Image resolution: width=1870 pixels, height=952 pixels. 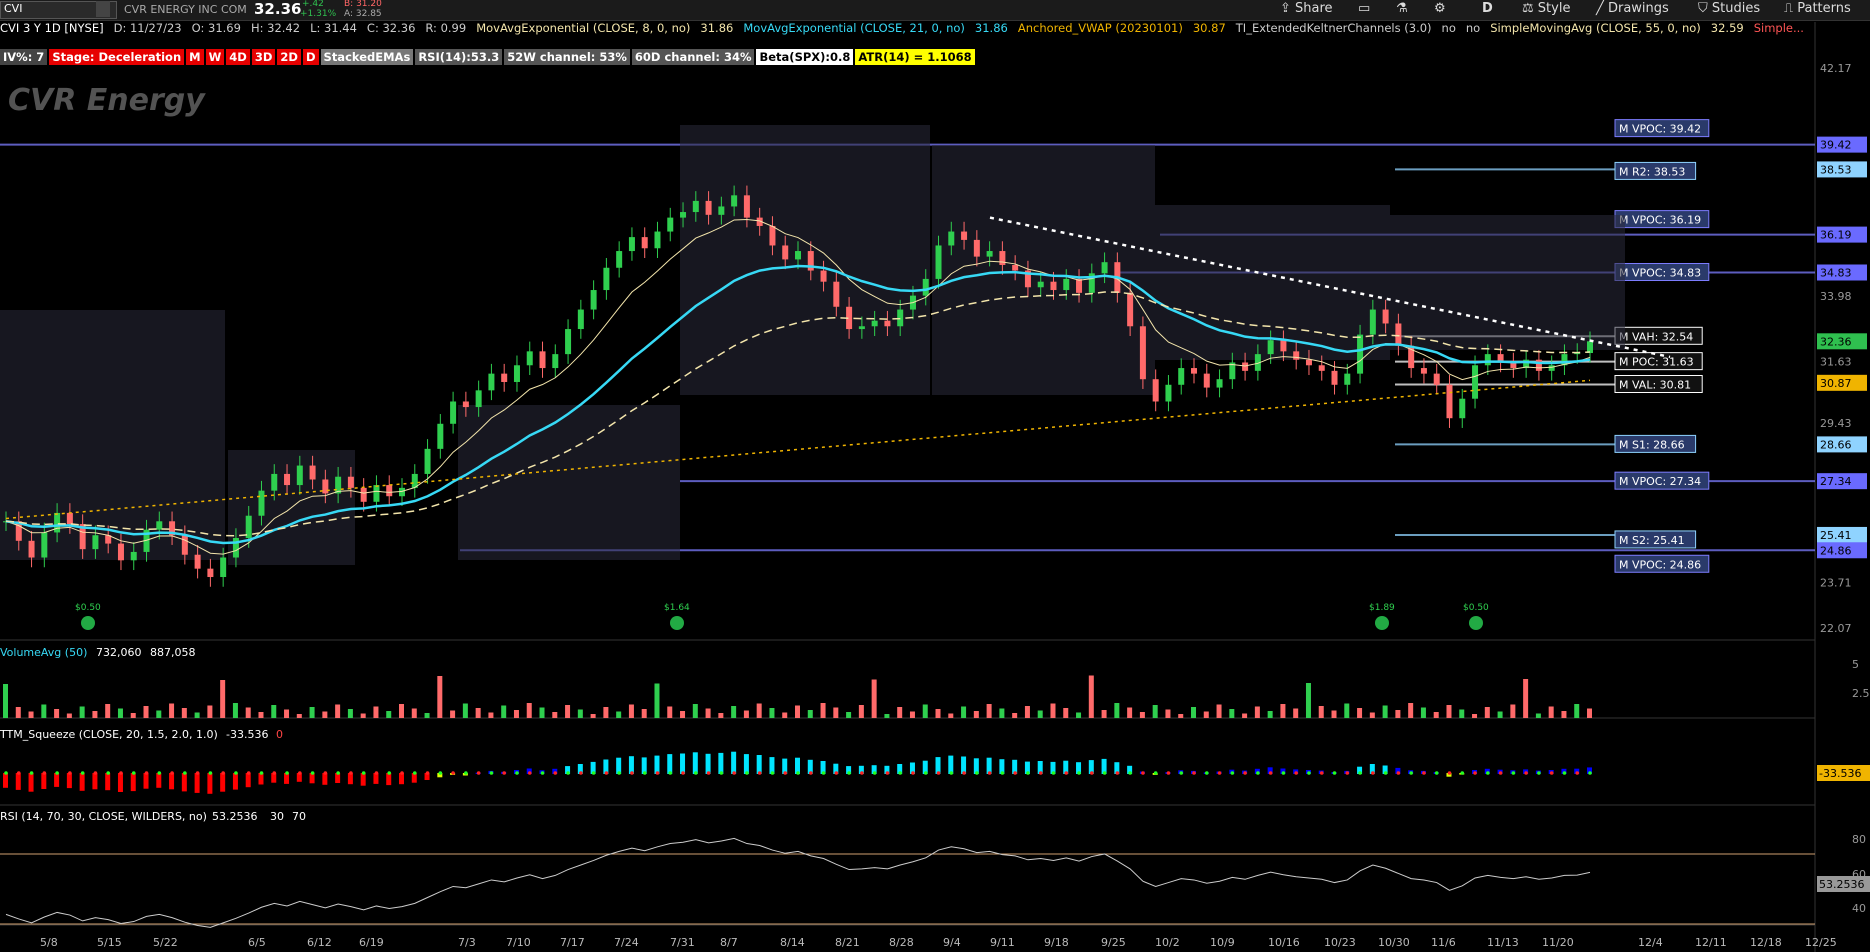 What do you see at coordinates (854, 28) in the screenshot?
I see `study-legend-item: MovAvgExponential (CLOSE, 21, 0, no)` at bounding box center [854, 28].